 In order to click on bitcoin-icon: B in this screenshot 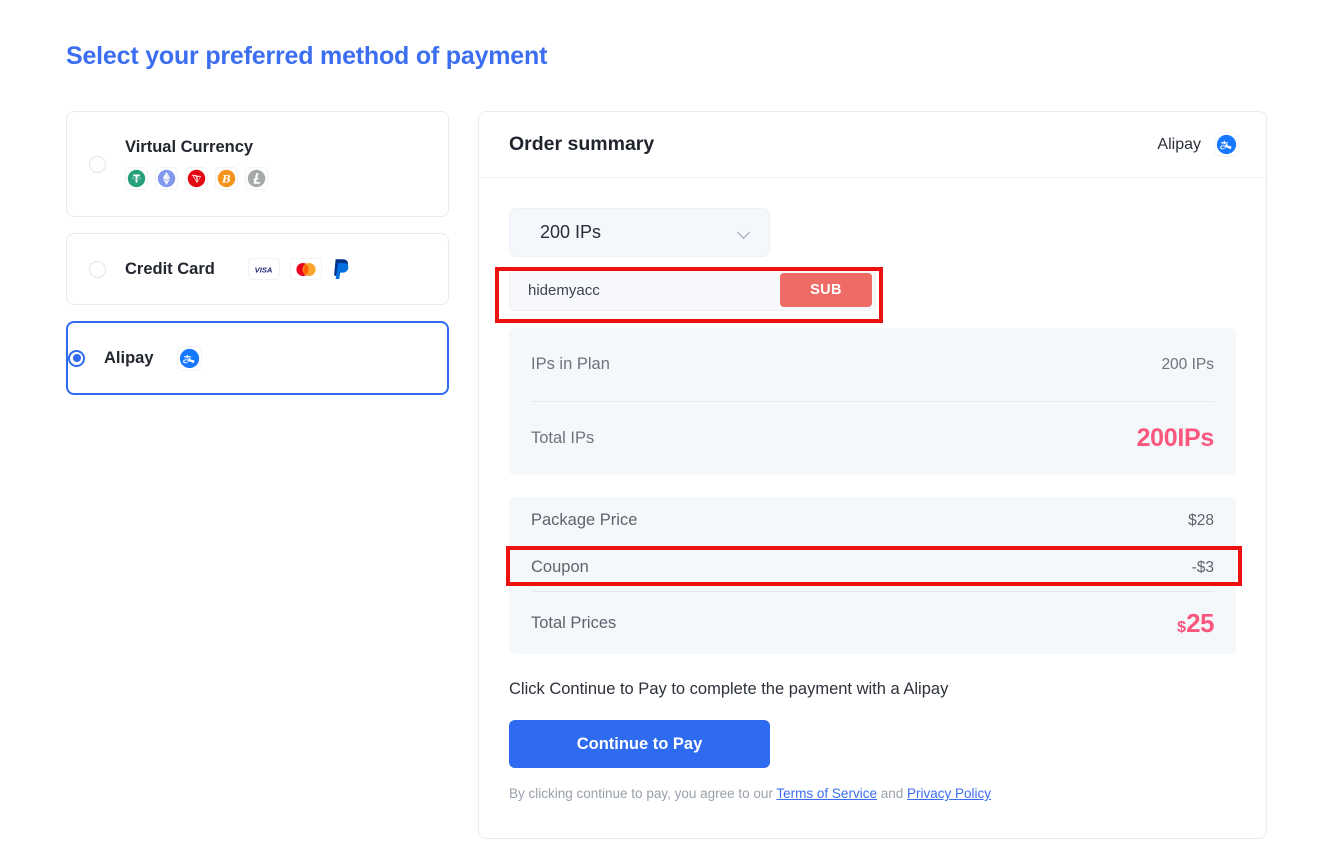, I will do `click(226, 178)`.